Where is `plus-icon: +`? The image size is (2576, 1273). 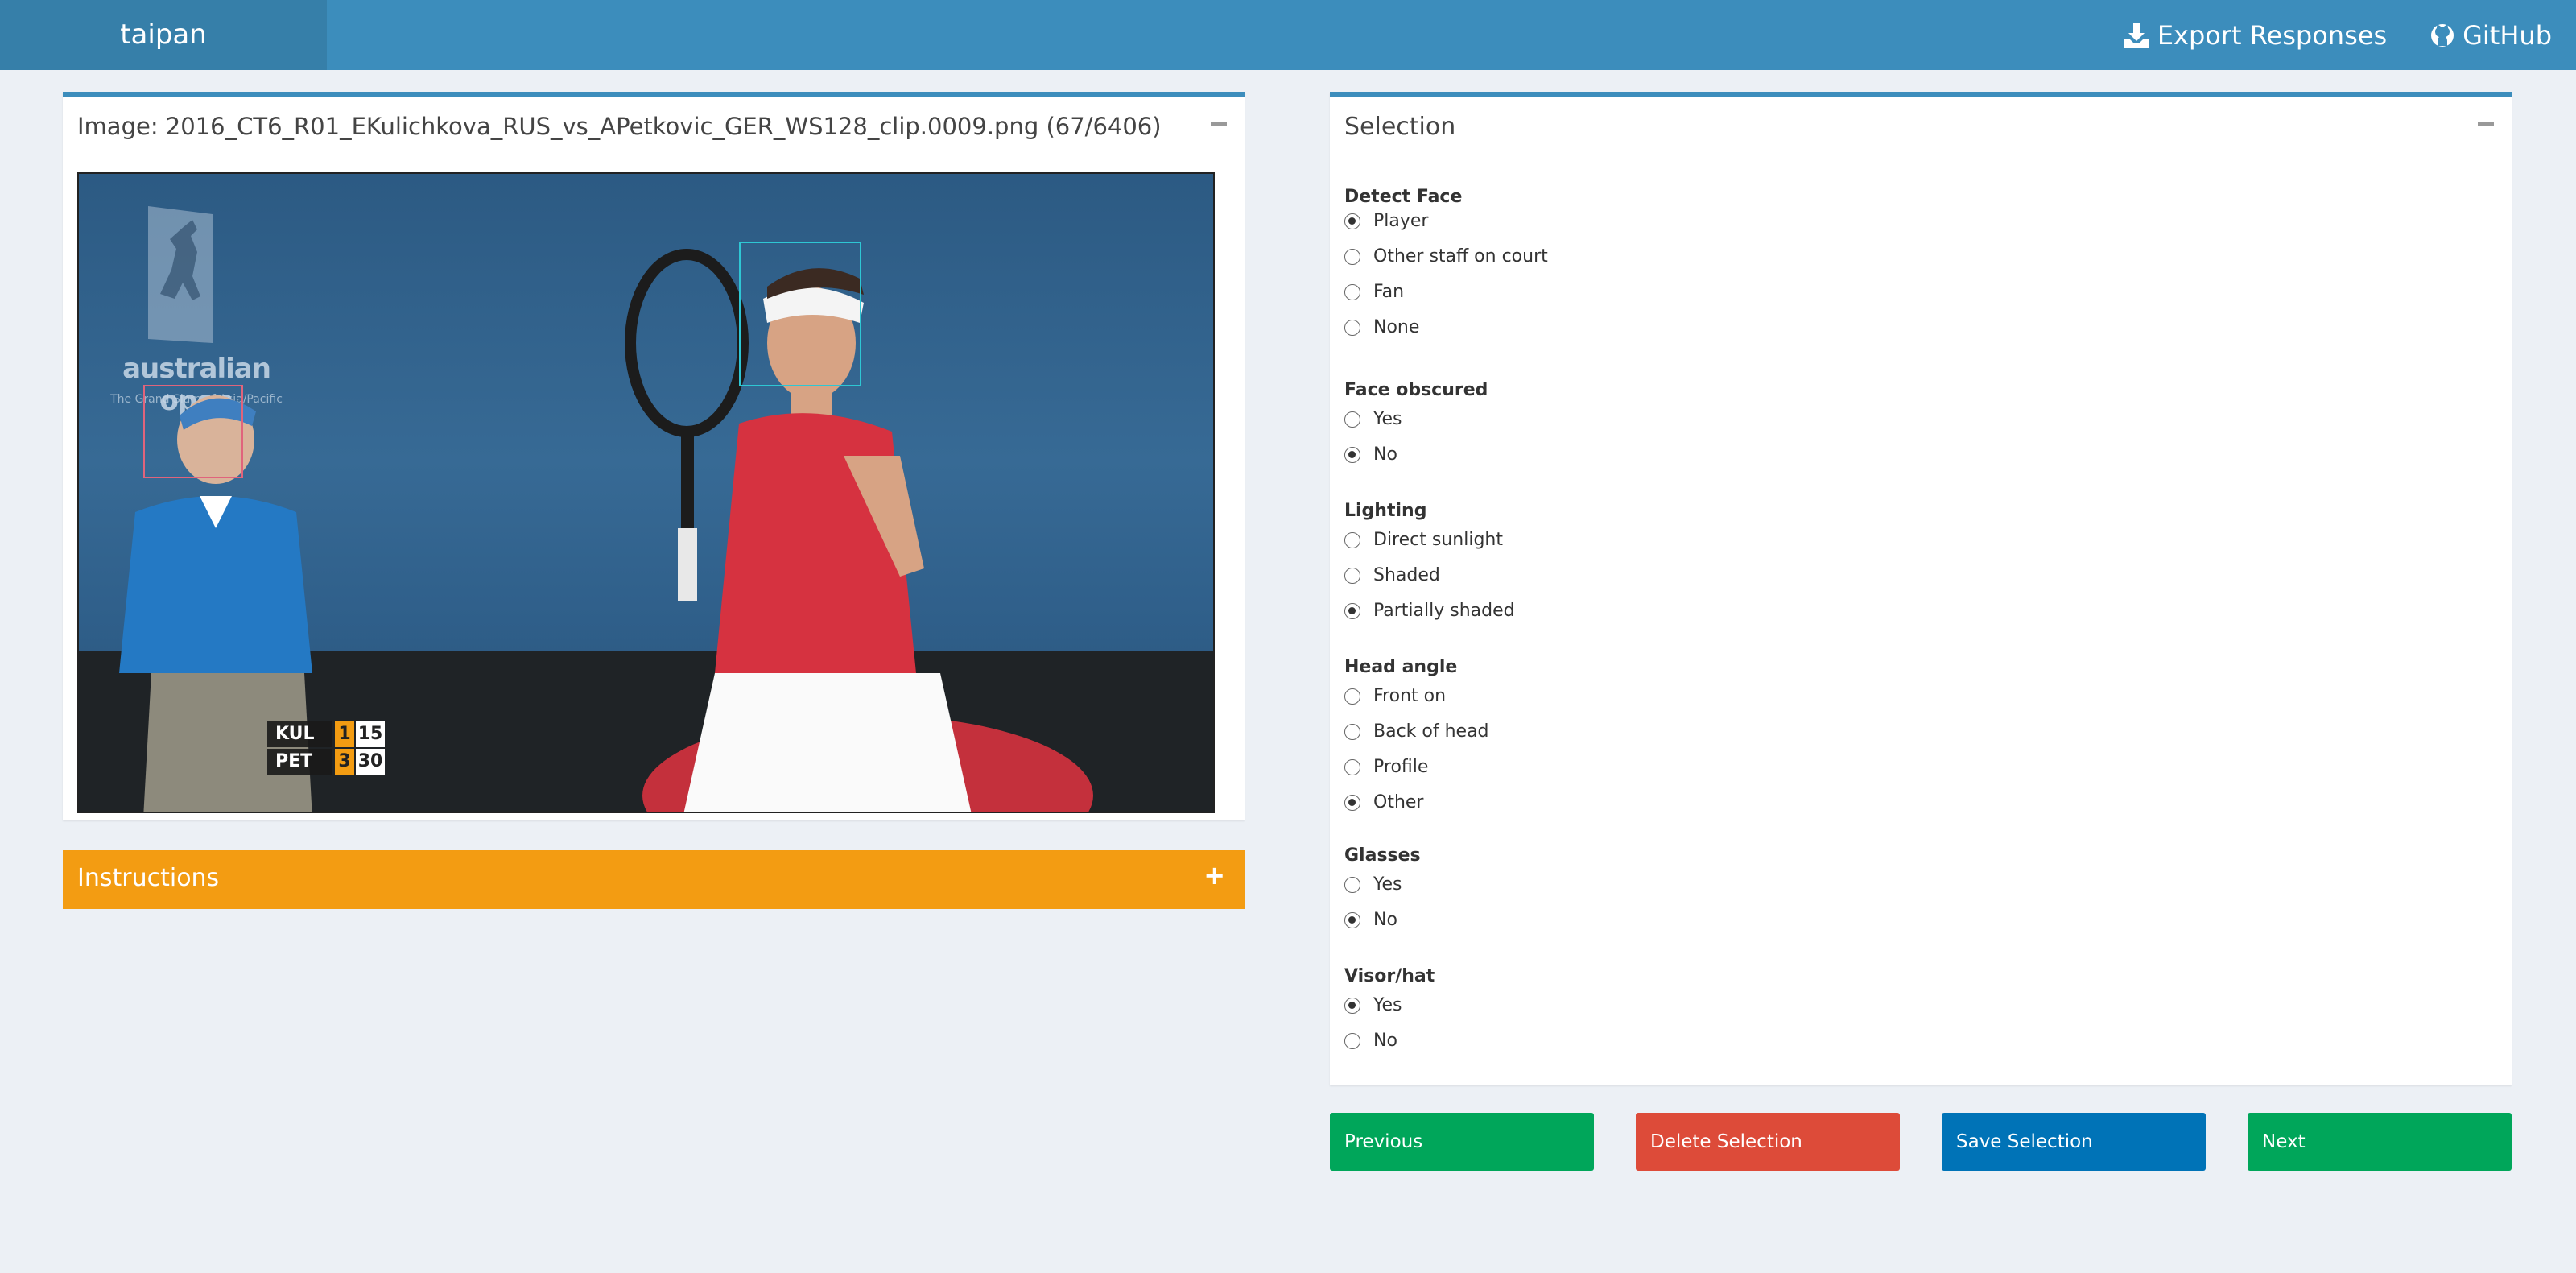 plus-icon: + is located at coordinates (1214, 875).